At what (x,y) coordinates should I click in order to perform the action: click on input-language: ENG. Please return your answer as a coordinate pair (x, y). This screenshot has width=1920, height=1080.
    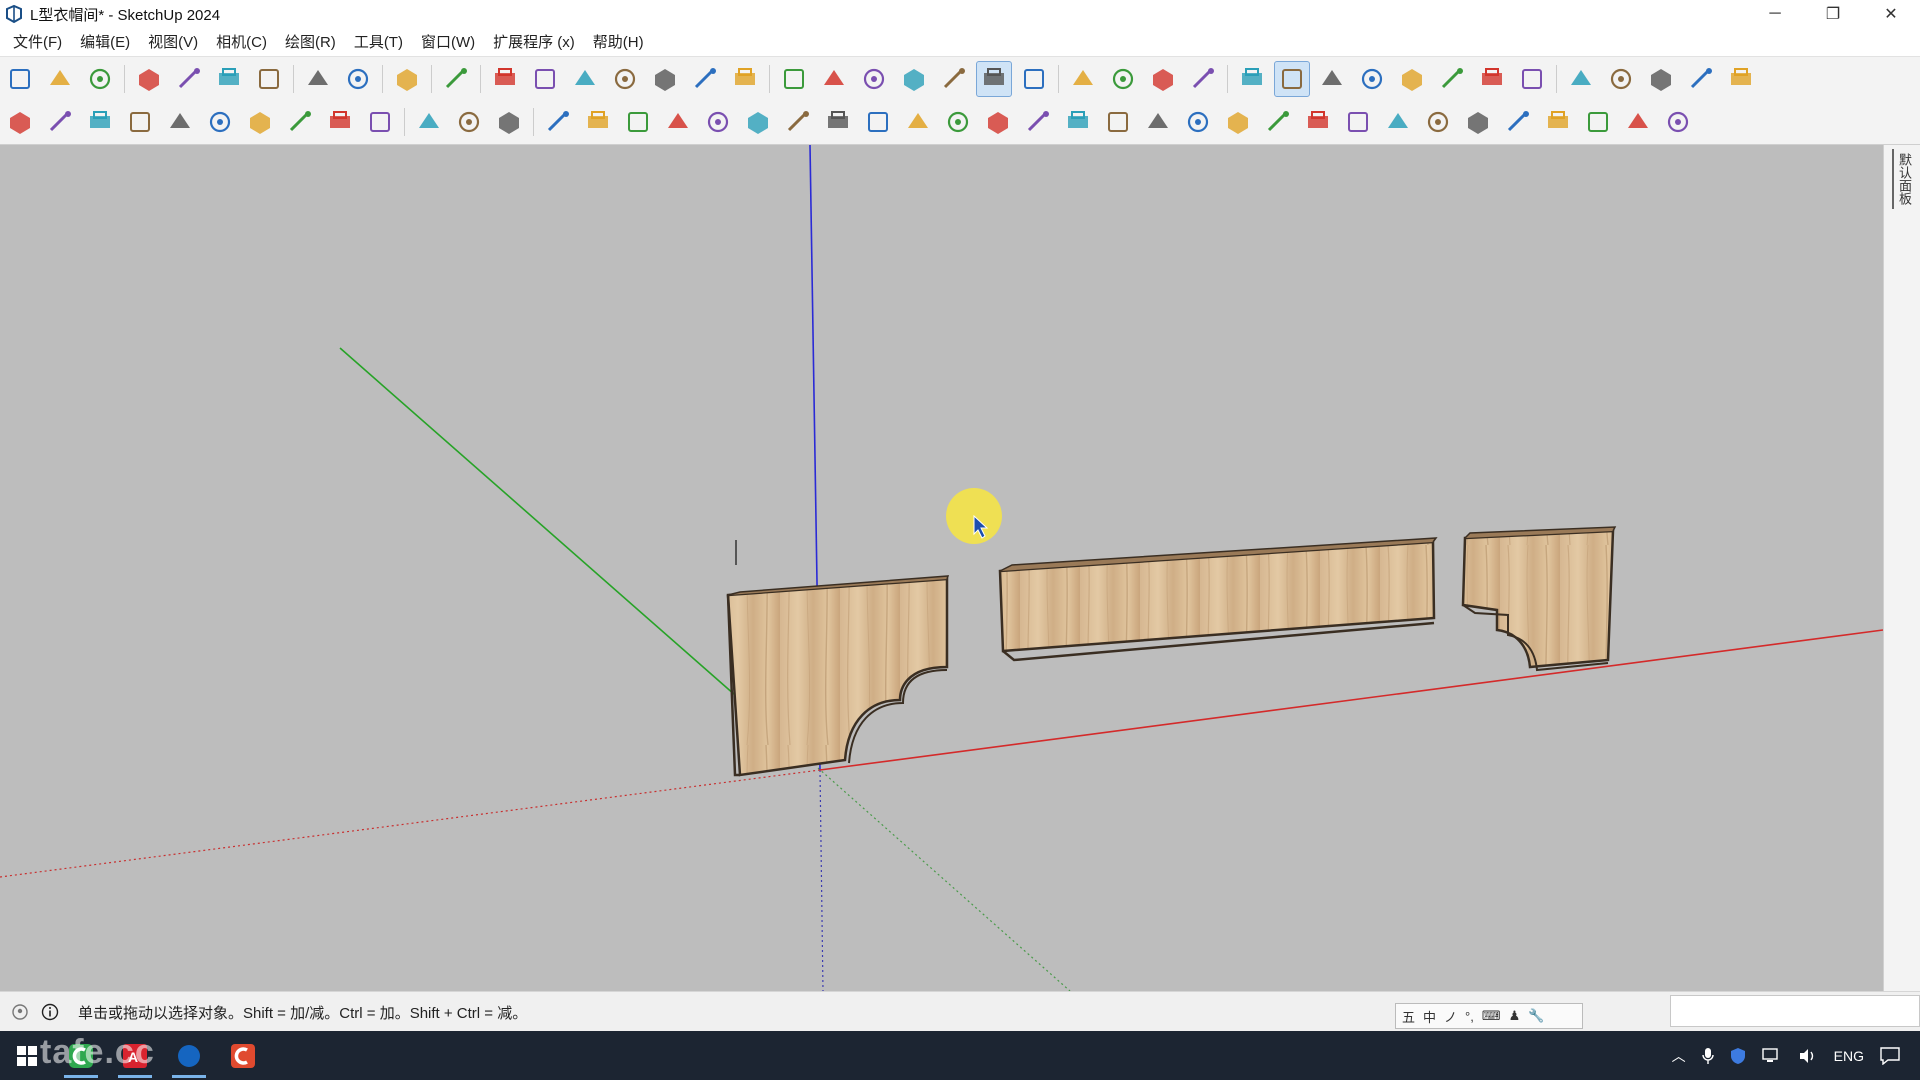
    Looking at the image, I should click on (1849, 1056).